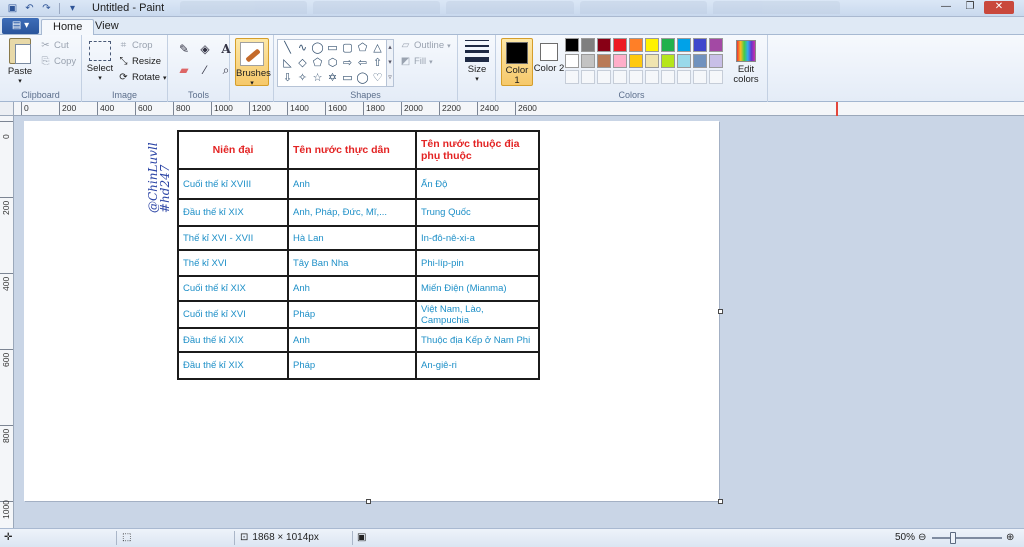 The image size is (1024, 547). Describe the element at coordinates (20, 26) in the screenshot. I see `file-menu-button: ▤ ▾` at that location.